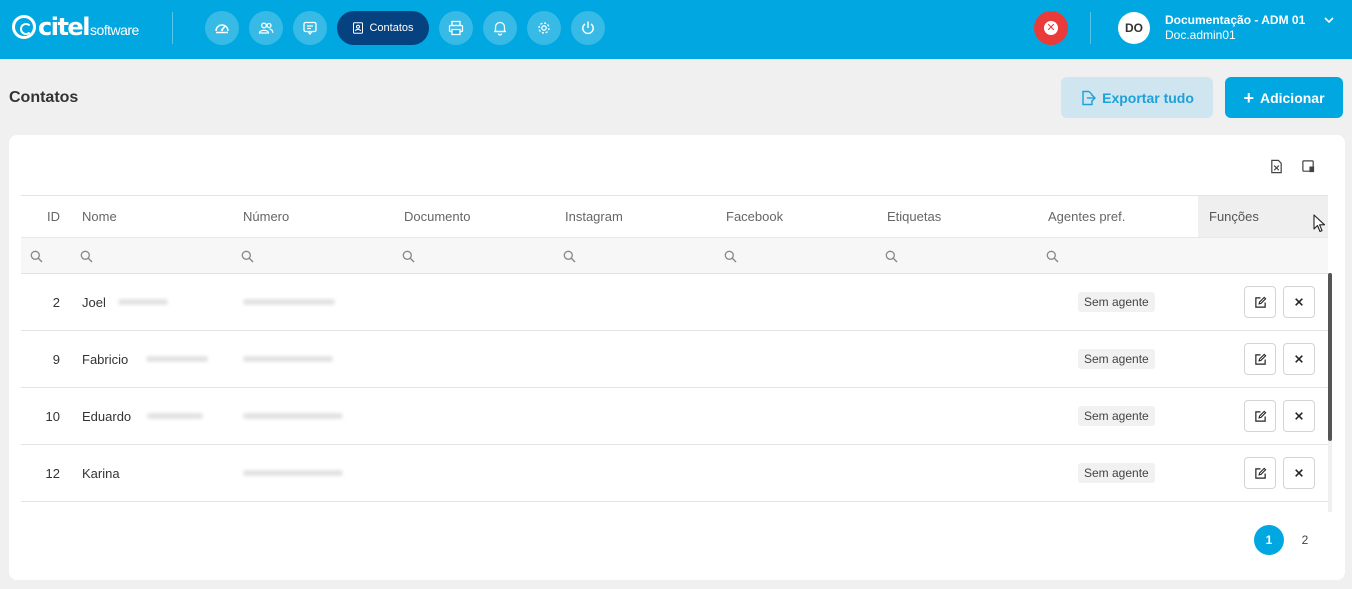 The height and width of the screenshot is (589, 1352). Describe the element at coordinates (40, 216) in the screenshot. I see `column-header-id: ID` at that location.